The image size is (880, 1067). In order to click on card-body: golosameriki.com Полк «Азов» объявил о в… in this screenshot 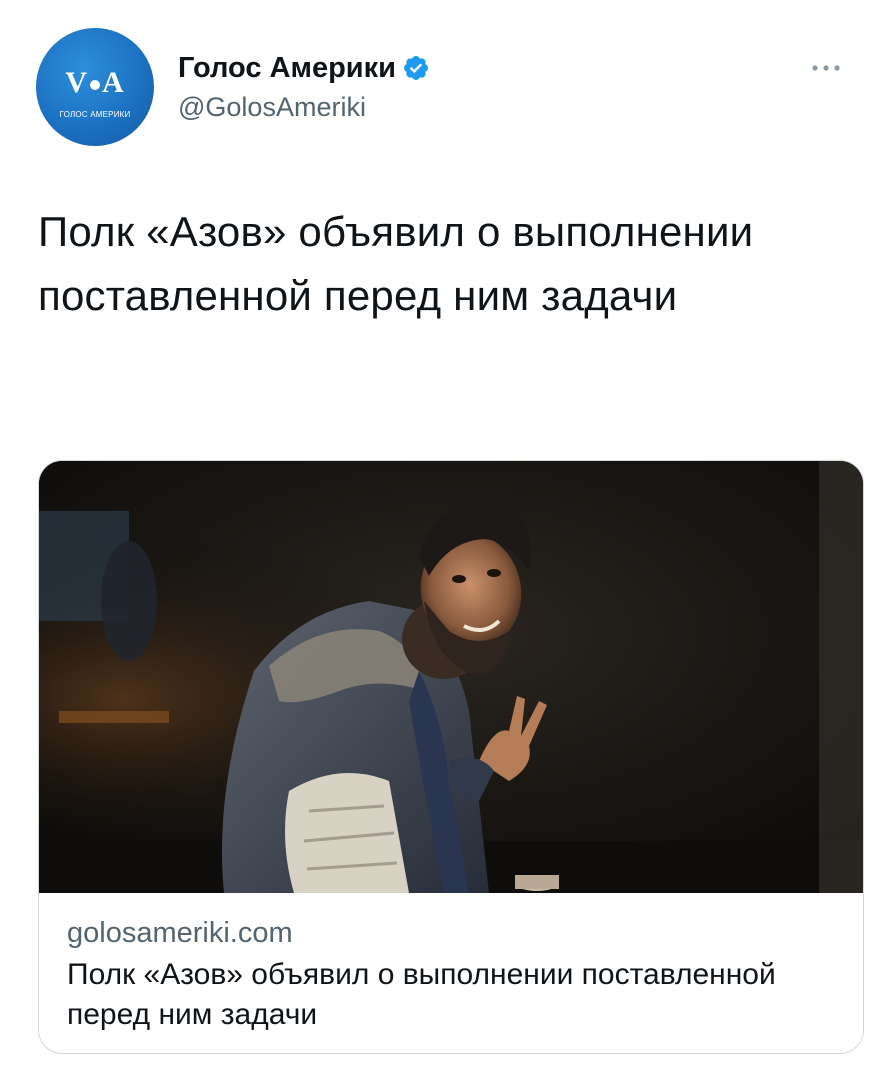, I will do `click(457, 974)`.